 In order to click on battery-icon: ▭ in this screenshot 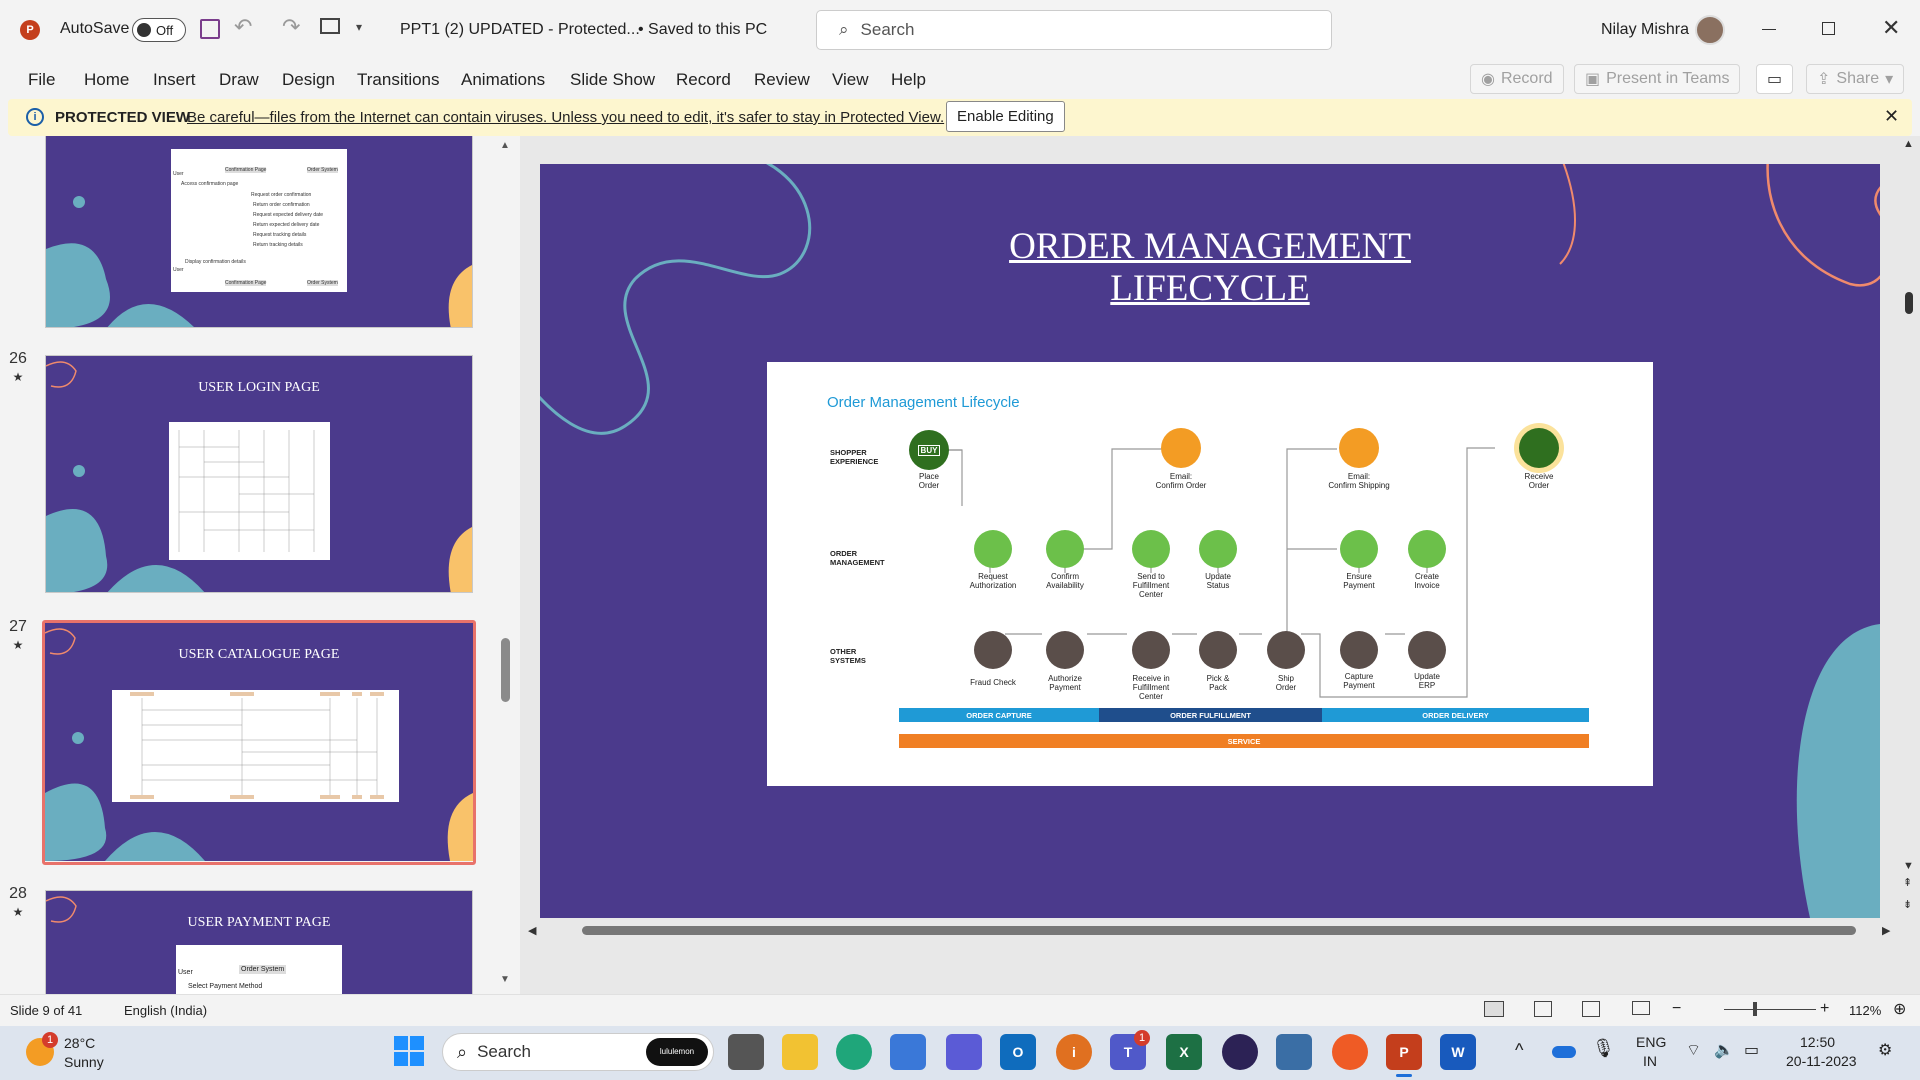, I will do `click(1751, 1050)`.